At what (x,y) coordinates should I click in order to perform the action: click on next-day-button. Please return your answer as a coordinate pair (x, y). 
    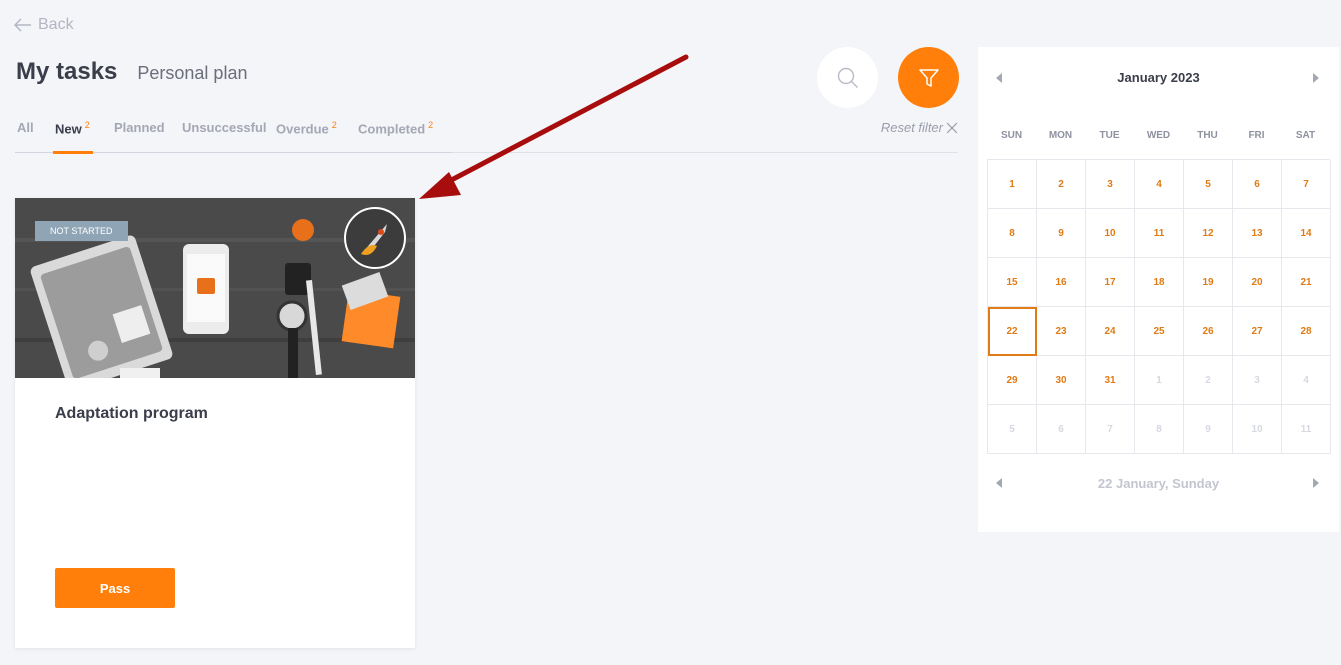
    Looking at the image, I should click on (1316, 483).